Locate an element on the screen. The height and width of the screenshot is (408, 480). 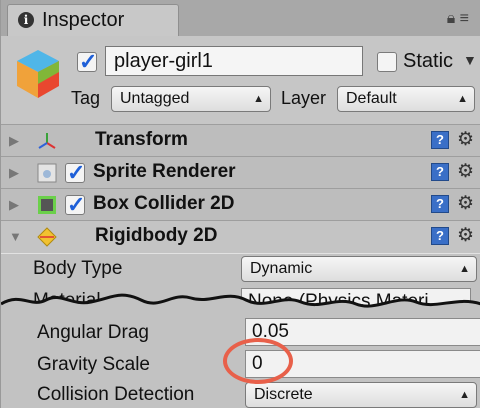
highlight-circle is located at coordinates (258, 361).